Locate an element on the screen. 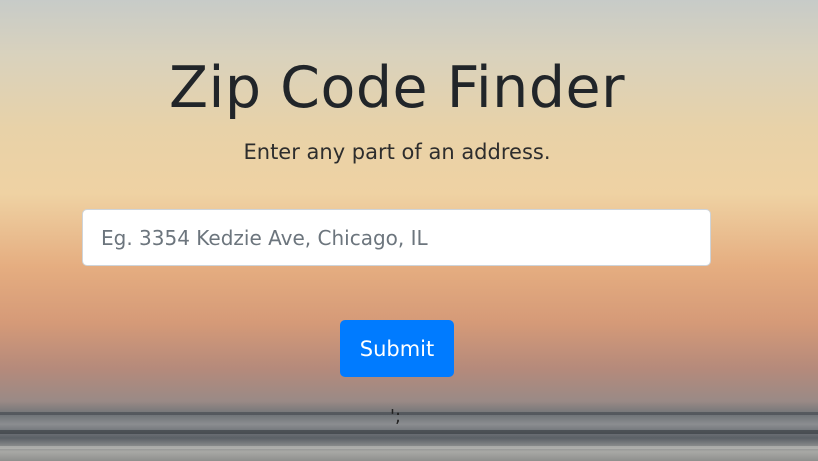 This screenshot has width=818, height=461. submit-button: Submit is located at coordinates (397, 348).